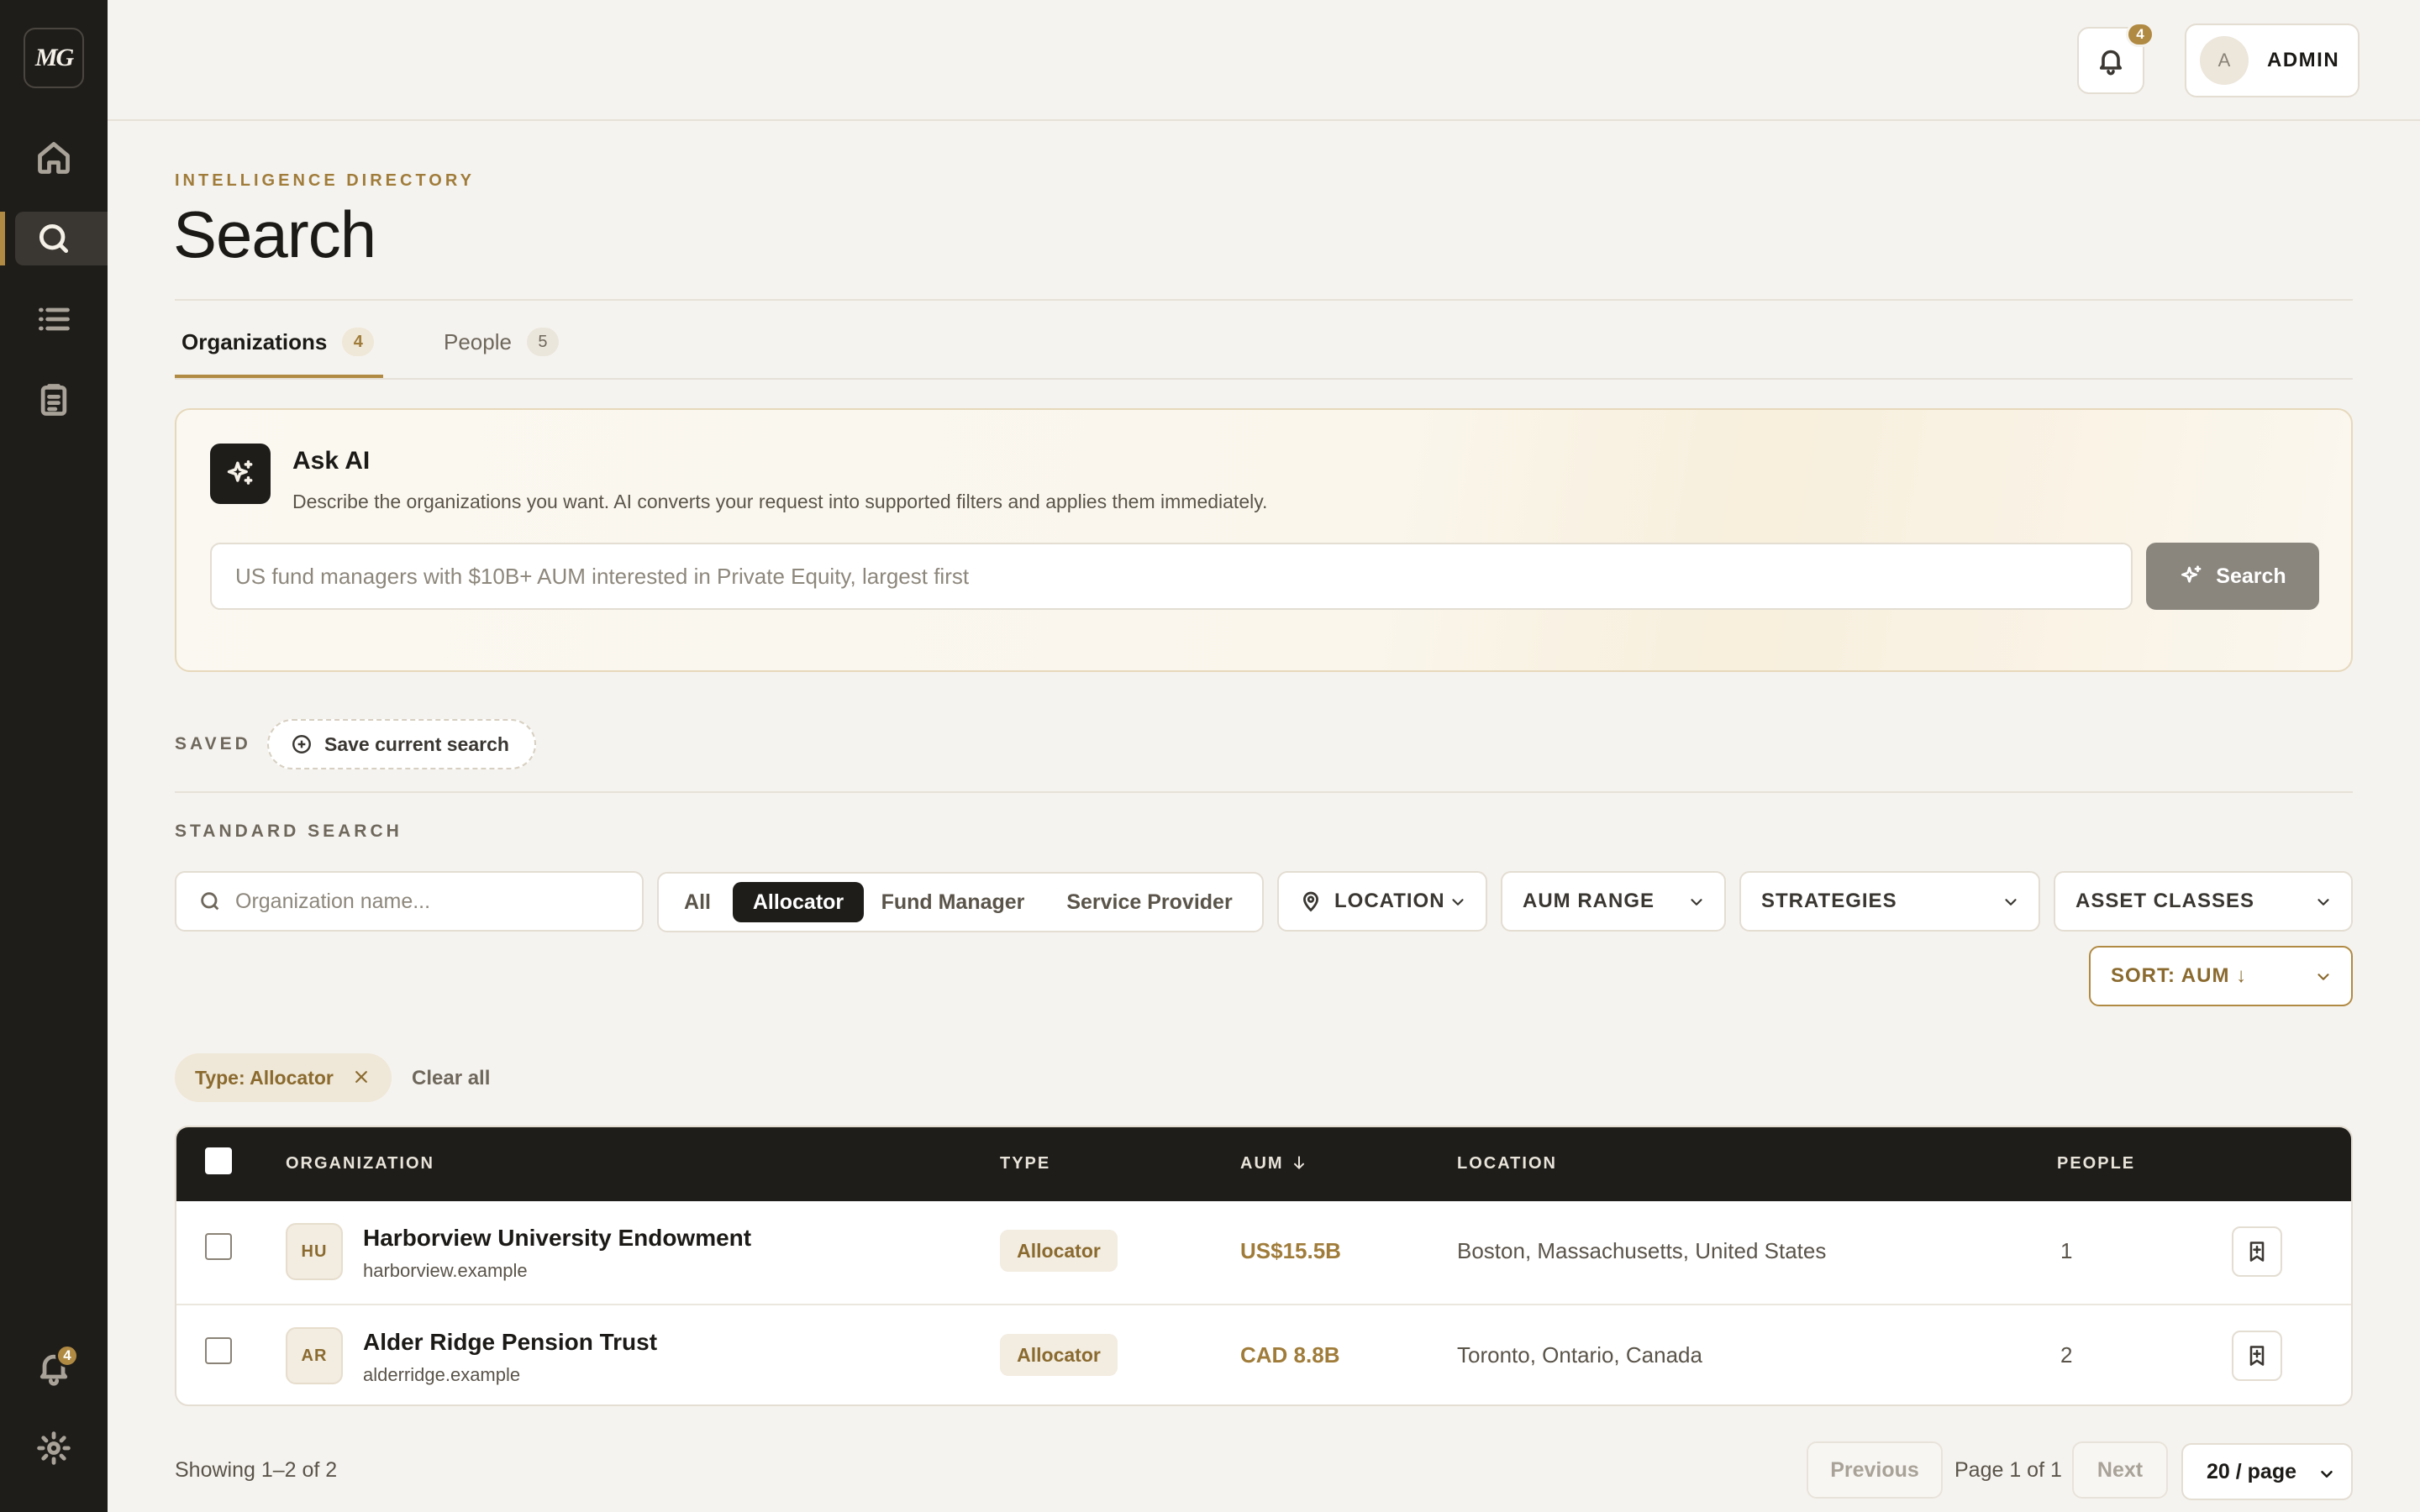  Describe the element at coordinates (54, 1448) in the screenshot. I see `sidebar-item-settings` at that location.